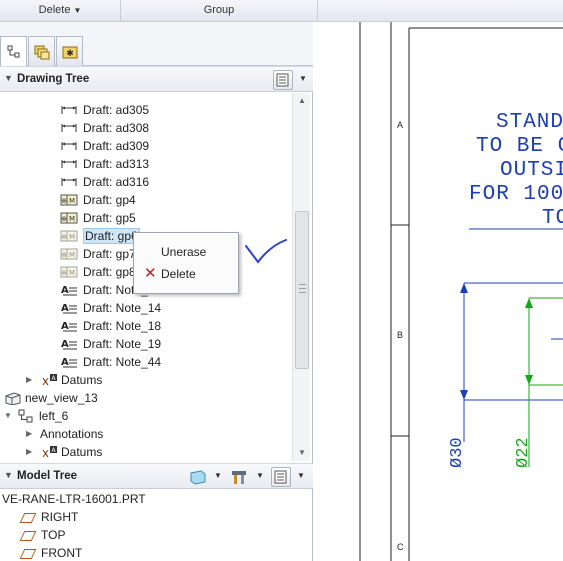 Image resolution: width=563 pixels, height=561 pixels. I want to click on drawing-tree-title: Drawing Tree, so click(53, 79).